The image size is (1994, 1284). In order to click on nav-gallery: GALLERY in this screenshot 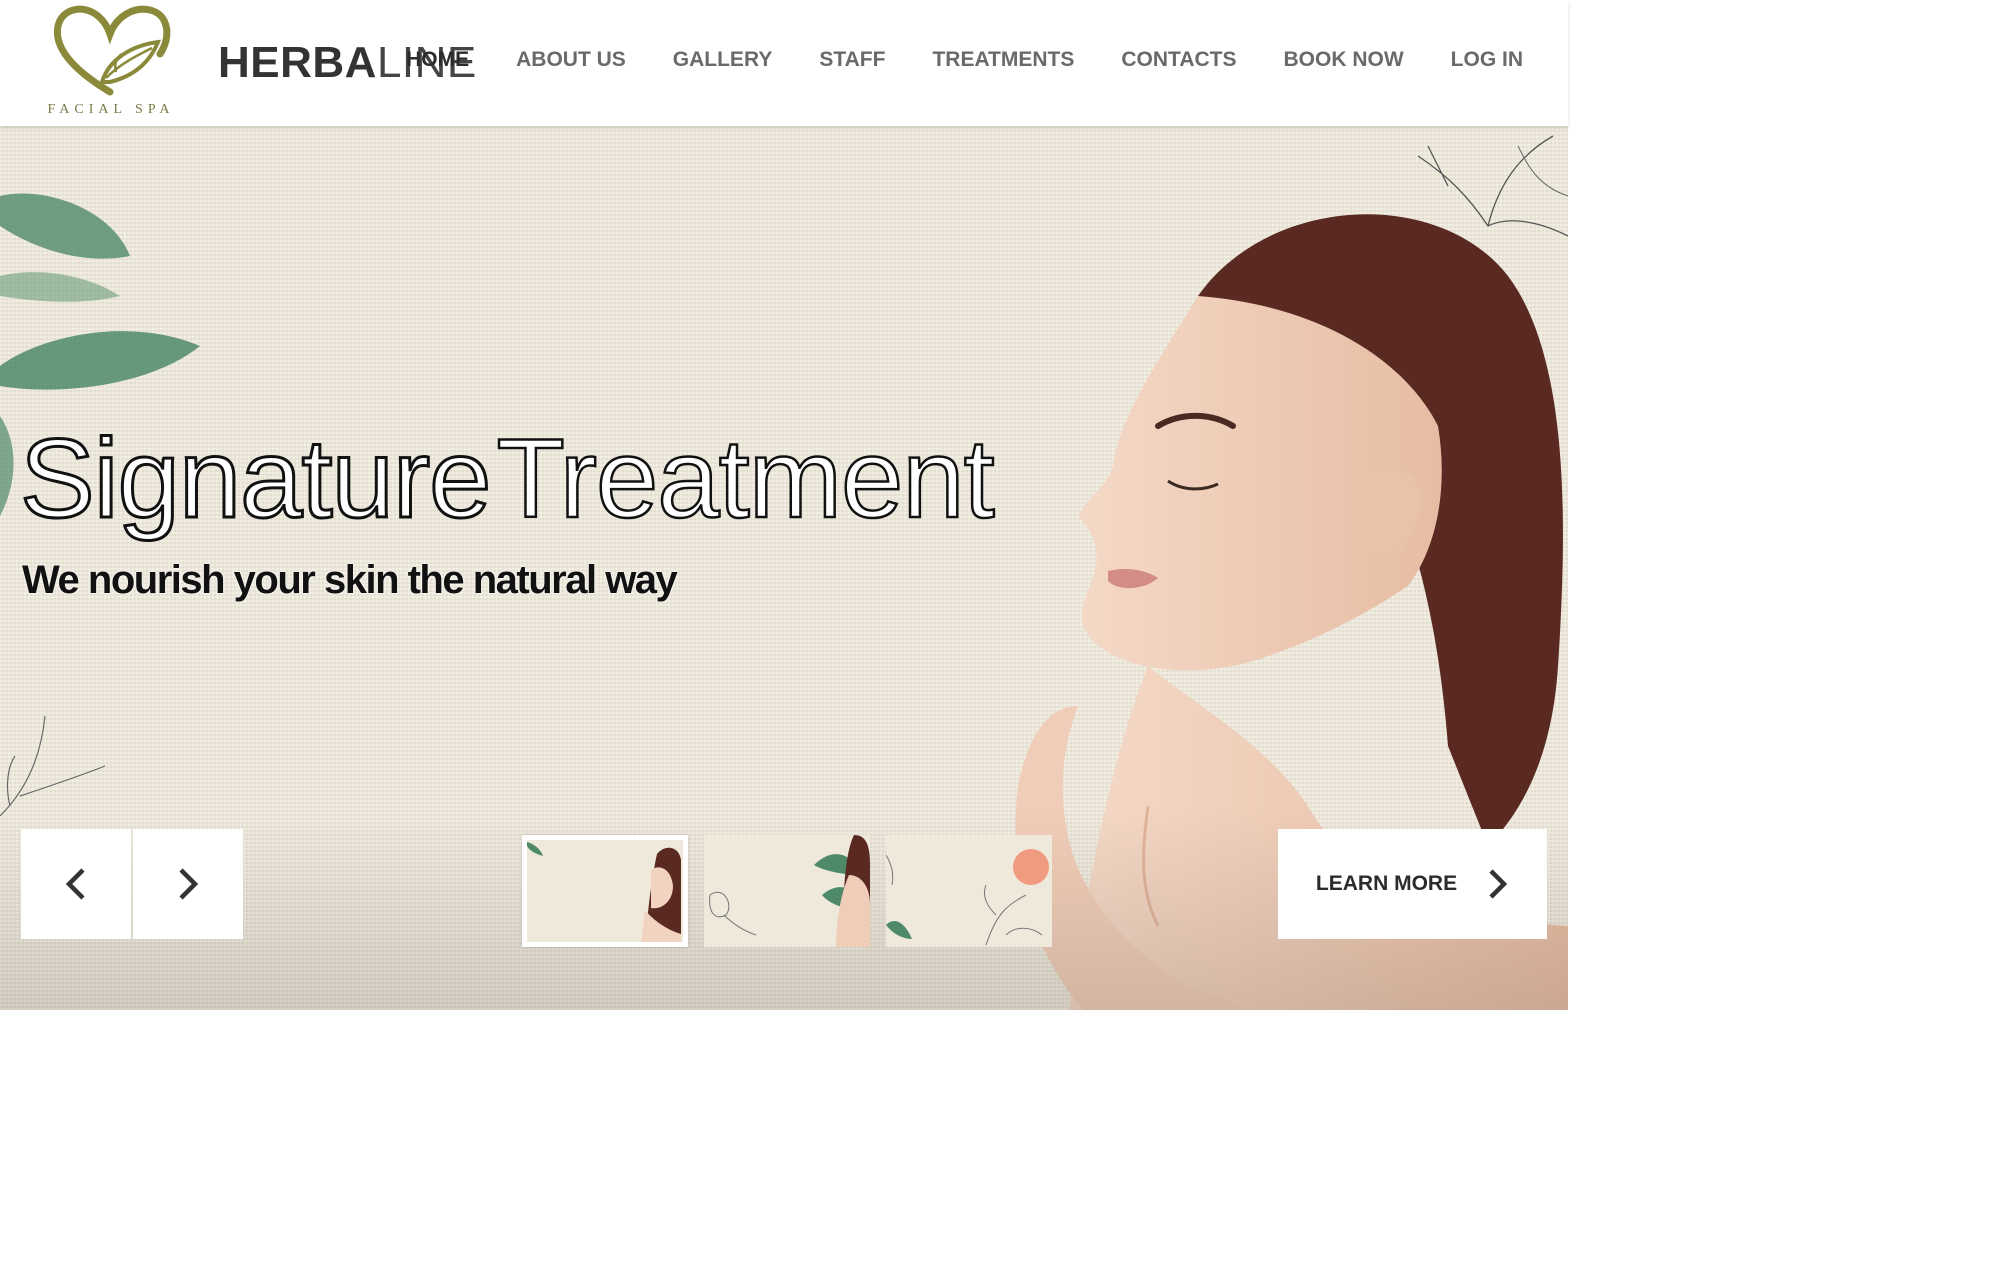, I will do `click(723, 60)`.